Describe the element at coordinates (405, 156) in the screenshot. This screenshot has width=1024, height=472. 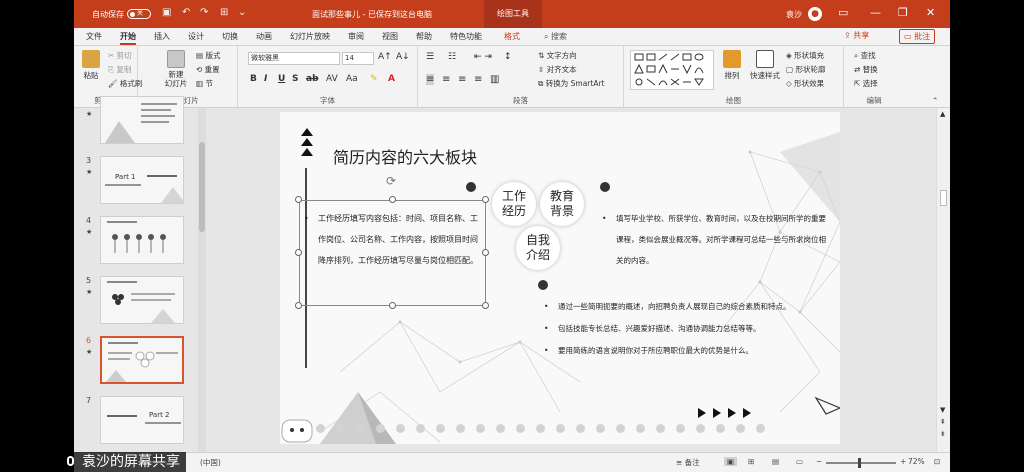
I see `slide-title: 简历内容的六大板块` at that location.